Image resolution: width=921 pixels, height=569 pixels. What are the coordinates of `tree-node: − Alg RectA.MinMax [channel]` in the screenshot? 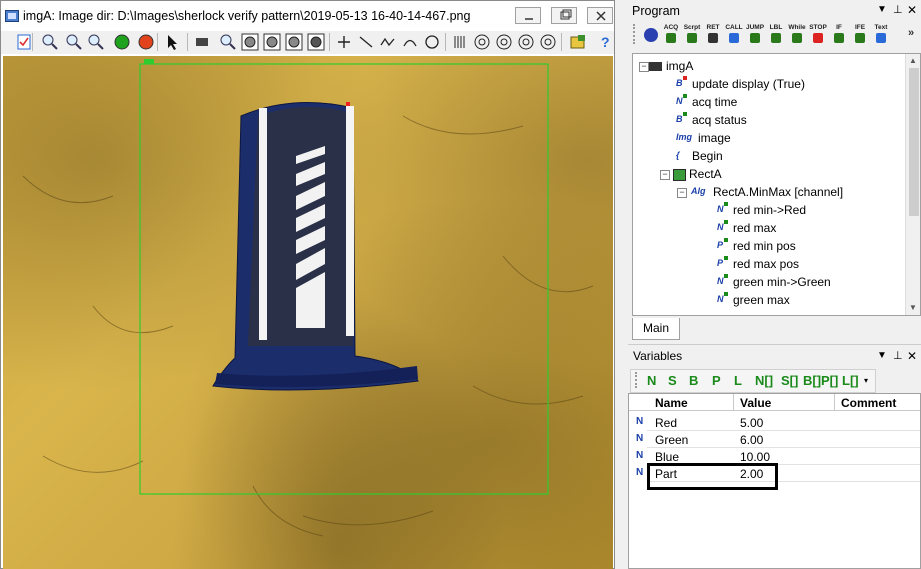 It's located at (768, 192).